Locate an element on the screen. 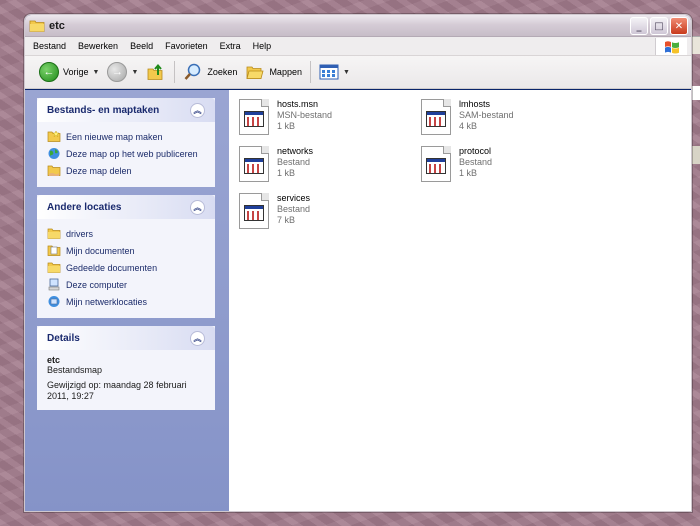  views-button: ▼ is located at coordinates (334, 72).